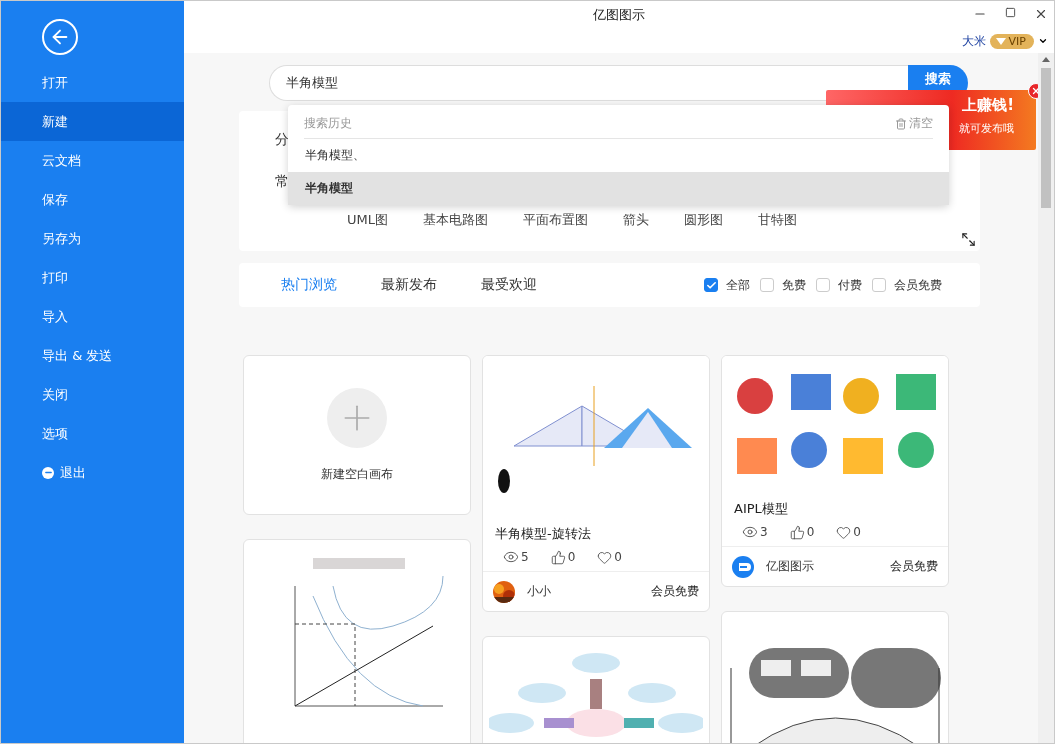 This screenshot has height=744, width=1055. Describe the element at coordinates (92, 238) in the screenshot. I see `sidebar-item: 另存为` at that location.